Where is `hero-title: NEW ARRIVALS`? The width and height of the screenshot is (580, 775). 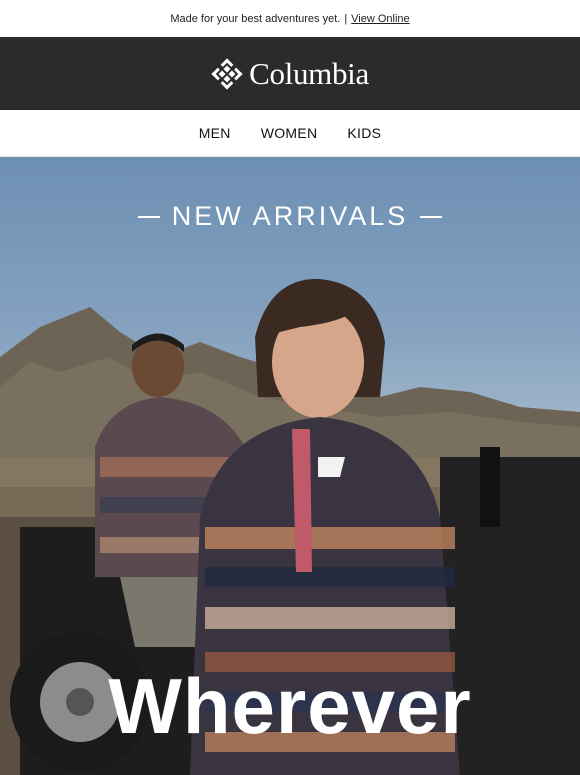 hero-title: NEW ARRIVALS is located at coordinates (290, 216).